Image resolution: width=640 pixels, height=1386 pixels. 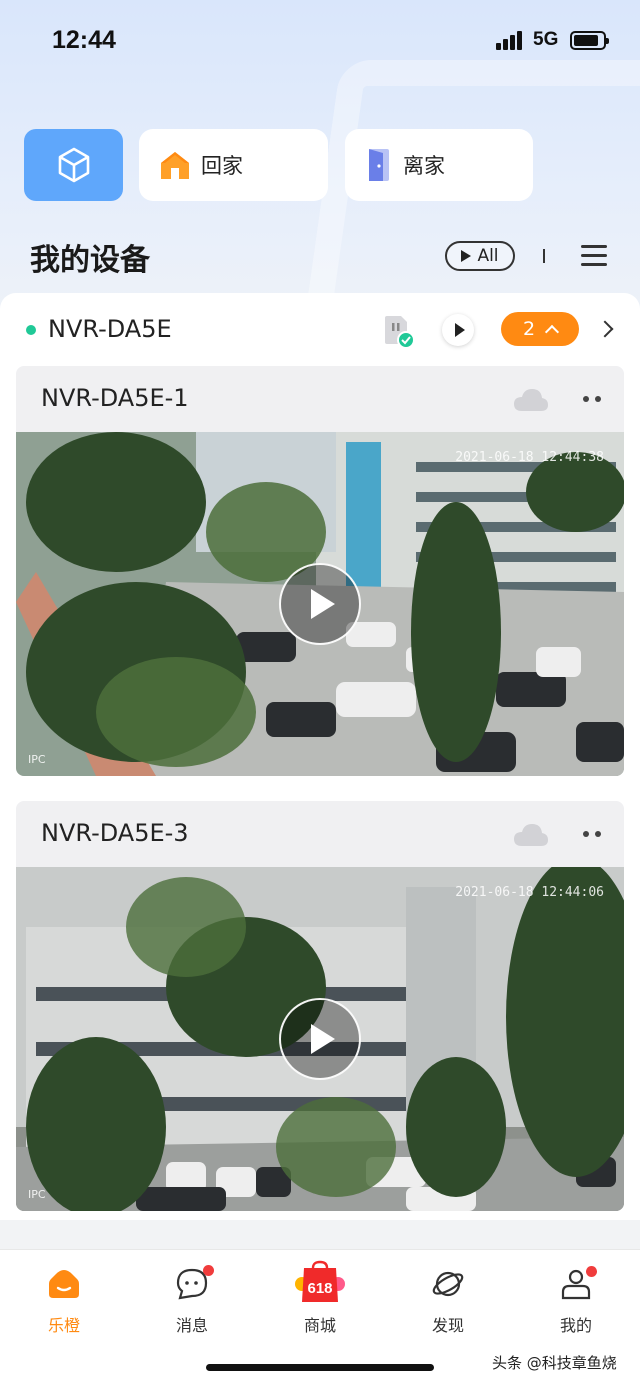 I want to click on tab-lechange: 乐橙, so click(x=64, y=1303).